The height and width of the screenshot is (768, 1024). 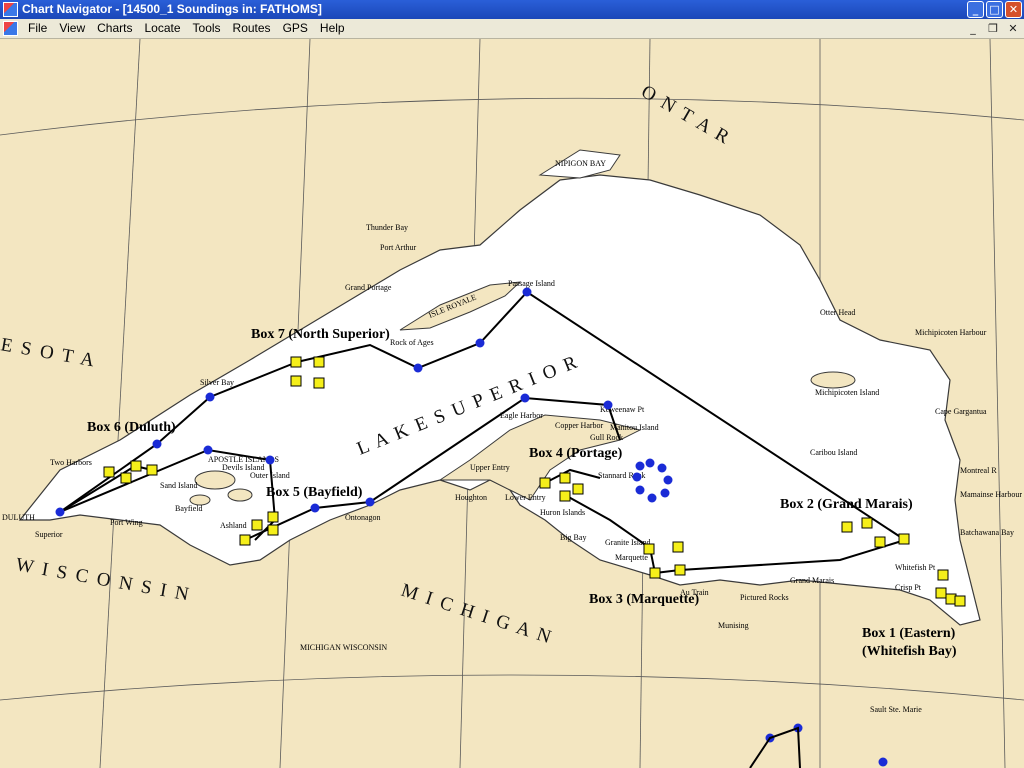 What do you see at coordinates (252, 28) in the screenshot?
I see `menu-routes: Routes` at bounding box center [252, 28].